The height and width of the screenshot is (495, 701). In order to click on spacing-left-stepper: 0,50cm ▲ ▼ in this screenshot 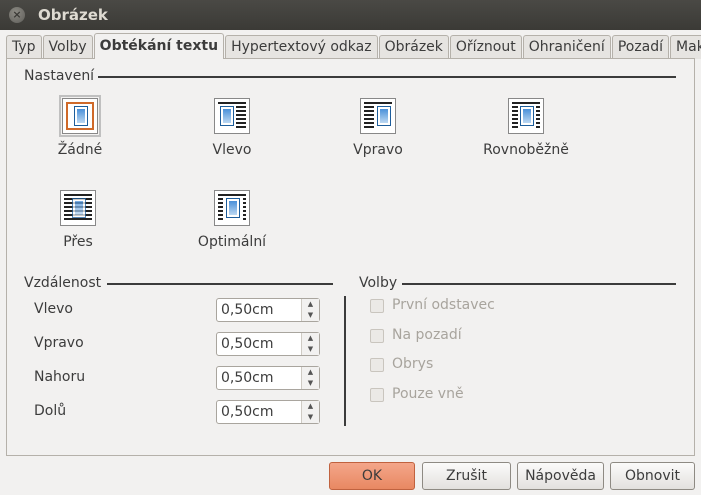, I will do `click(268, 310)`.